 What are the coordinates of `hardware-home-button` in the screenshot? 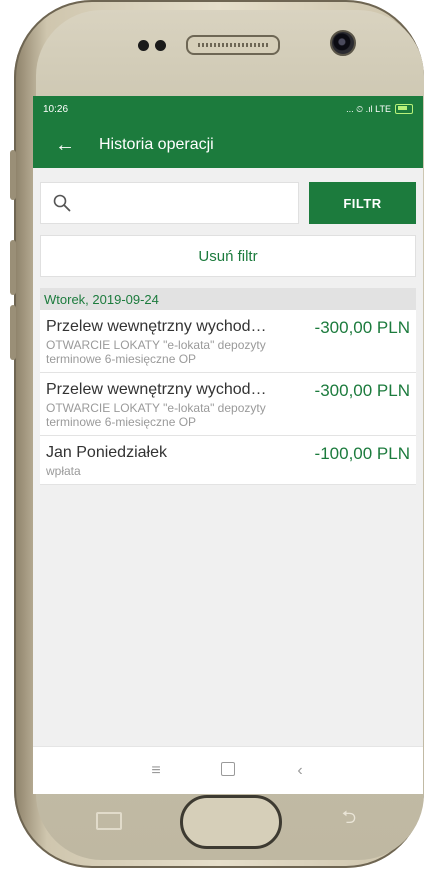 It's located at (231, 822).